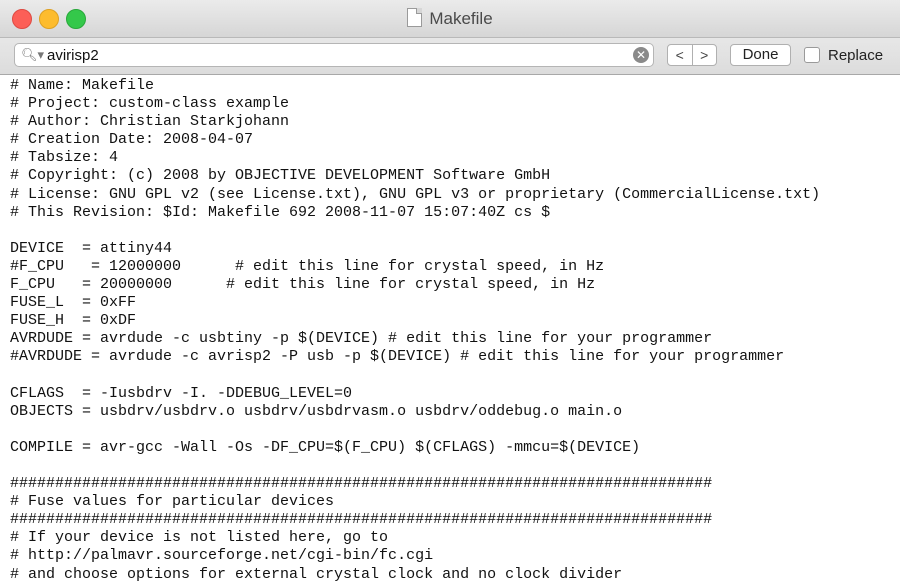 The height and width of the screenshot is (585, 900). Describe the element at coordinates (91, 248) in the screenshot. I see `code-line: DEVICE = attiny44` at that location.